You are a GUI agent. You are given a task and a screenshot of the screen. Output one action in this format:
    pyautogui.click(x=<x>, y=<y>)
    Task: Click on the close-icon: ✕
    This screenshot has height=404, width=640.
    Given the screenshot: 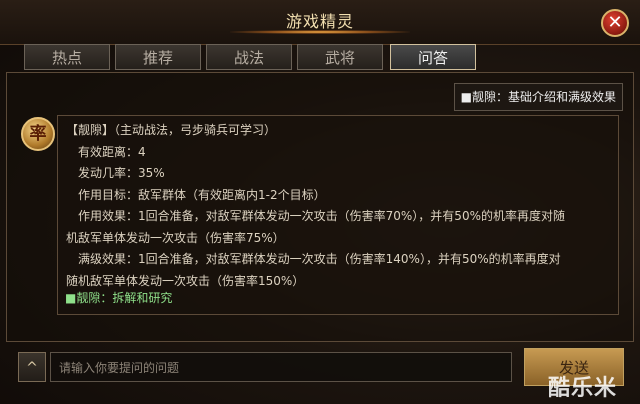 What is the action you would take?
    pyautogui.click(x=615, y=22)
    